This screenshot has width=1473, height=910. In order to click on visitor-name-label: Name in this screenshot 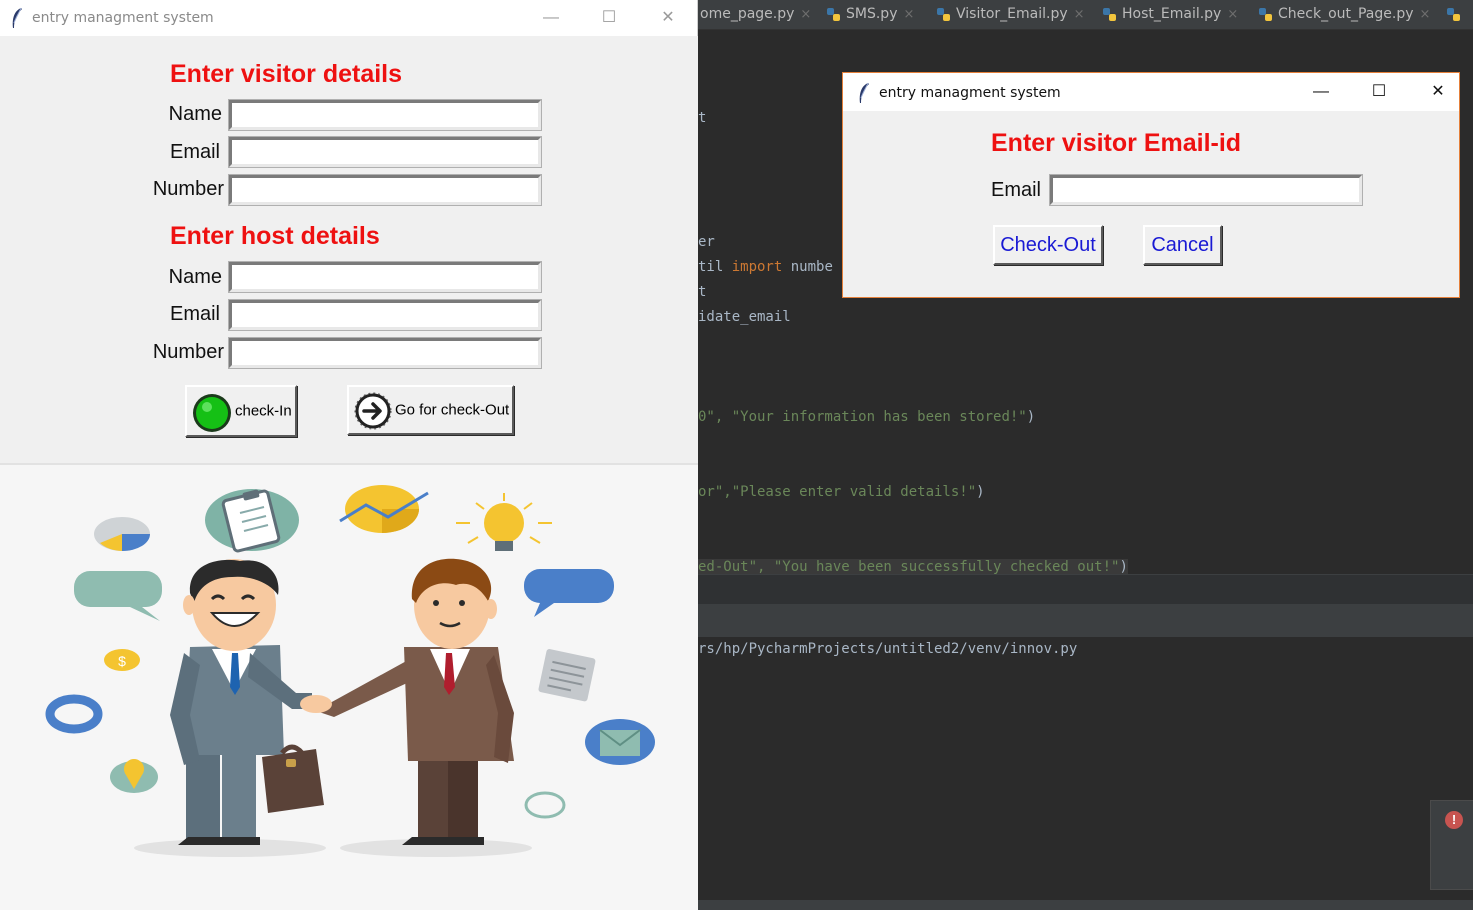, I will do `click(195, 114)`.